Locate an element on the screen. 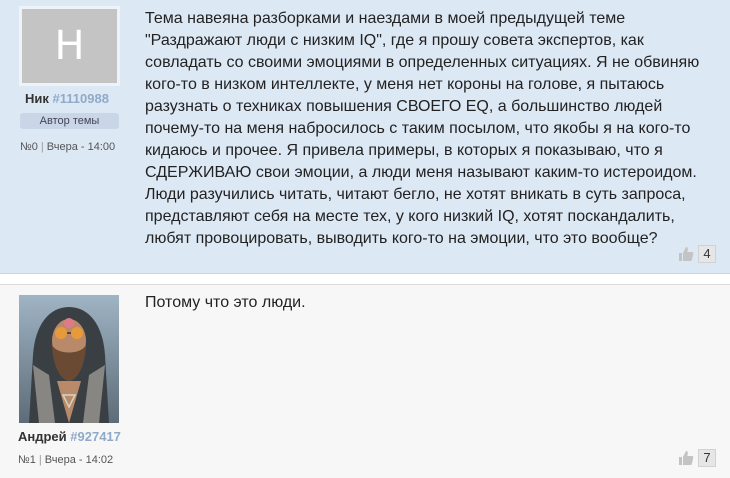 The width and height of the screenshot is (730, 478). post-meta: №0 | Вчера - 14:00 is located at coordinates (68, 147).